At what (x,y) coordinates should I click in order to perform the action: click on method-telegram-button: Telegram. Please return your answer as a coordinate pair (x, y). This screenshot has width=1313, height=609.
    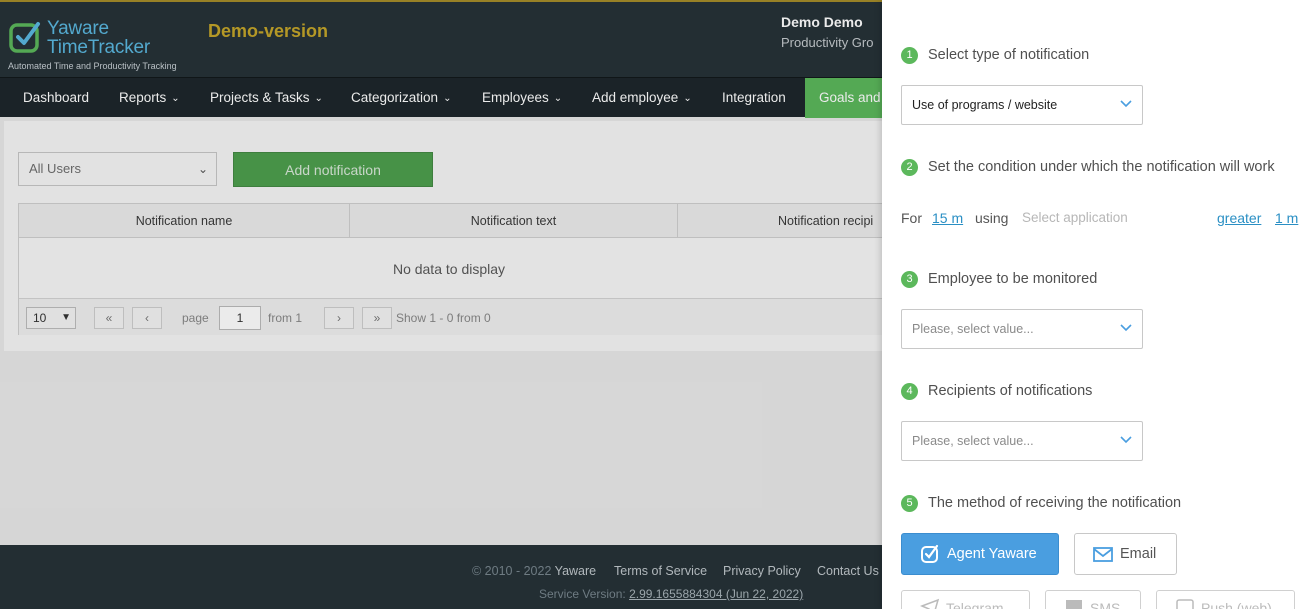
    Looking at the image, I should click on (965, 599).